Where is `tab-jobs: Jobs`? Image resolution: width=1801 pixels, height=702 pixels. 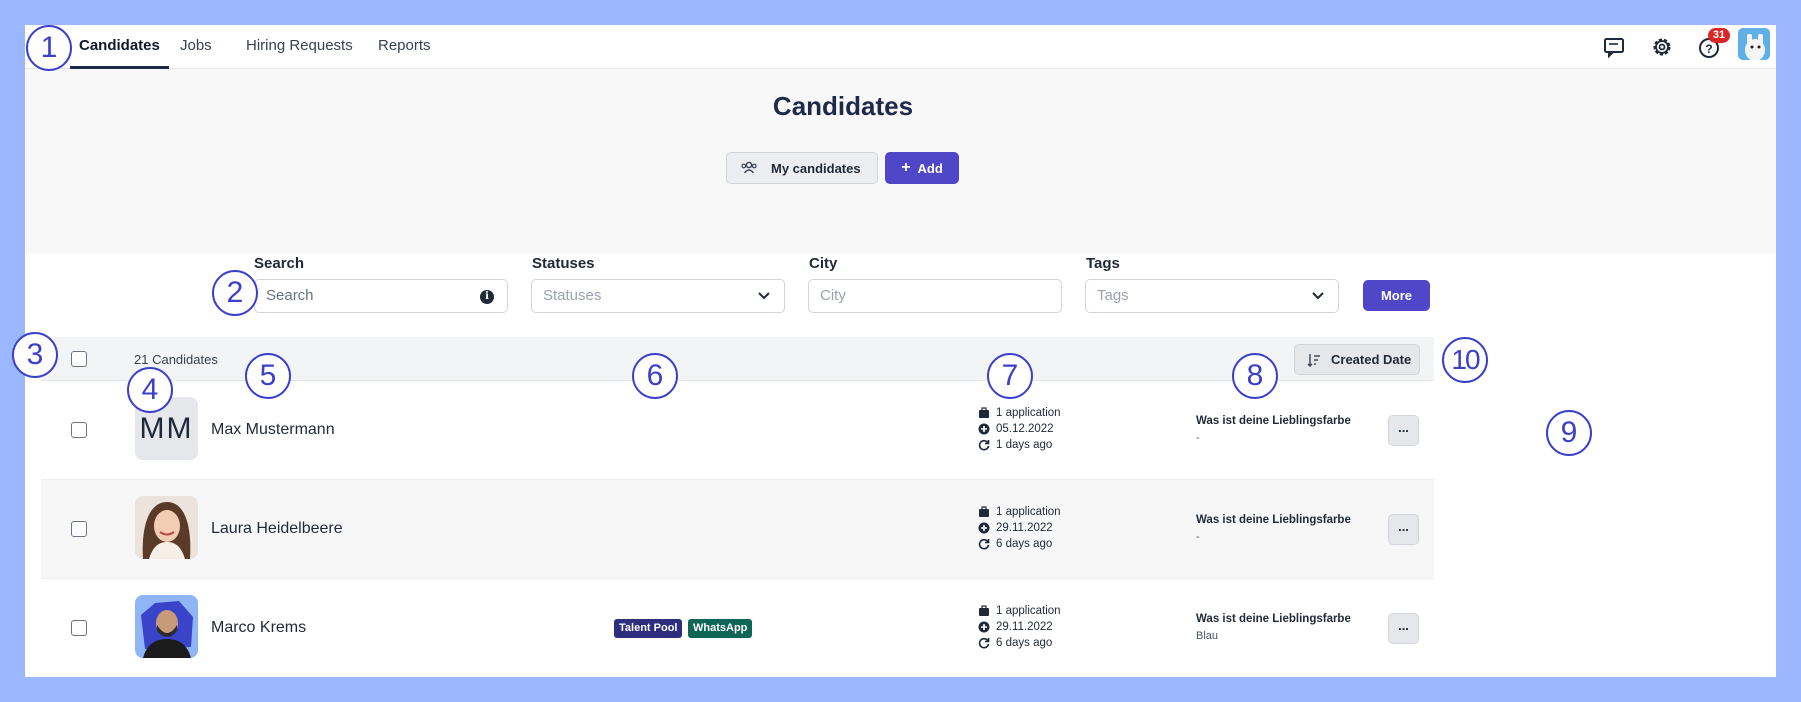 tab-jobs: Jobs is located at coordinates (196, 47).